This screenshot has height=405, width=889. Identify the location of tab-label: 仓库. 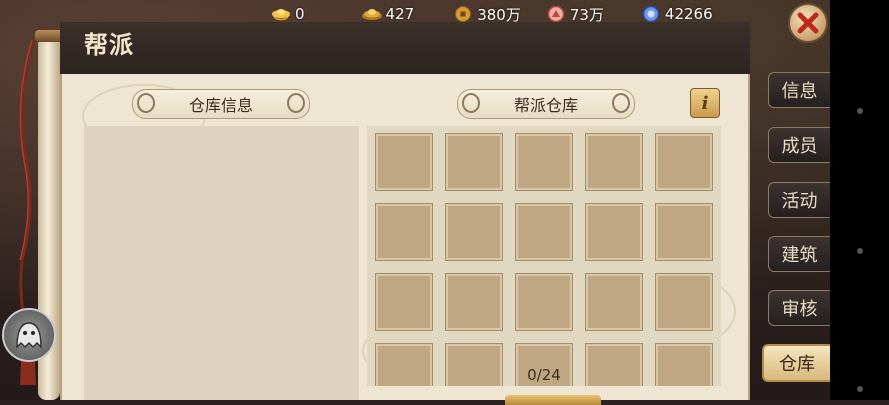
(797, 364).